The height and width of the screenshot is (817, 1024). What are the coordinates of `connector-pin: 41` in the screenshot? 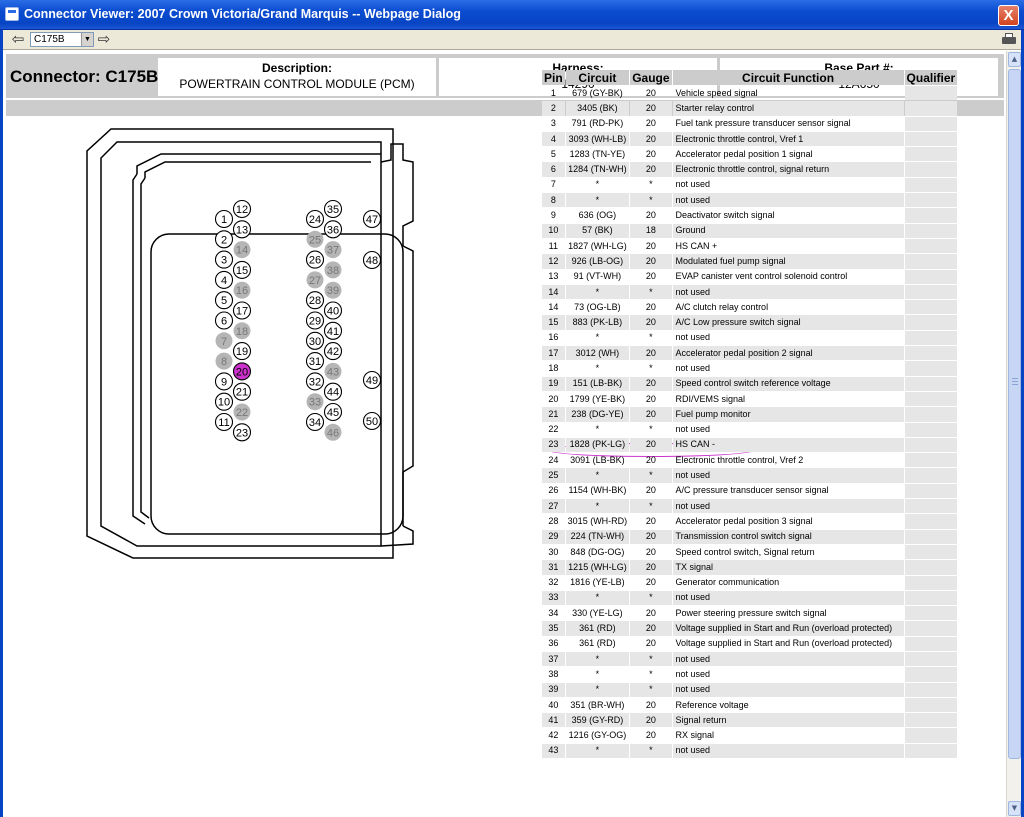 It's located at (333, 330).